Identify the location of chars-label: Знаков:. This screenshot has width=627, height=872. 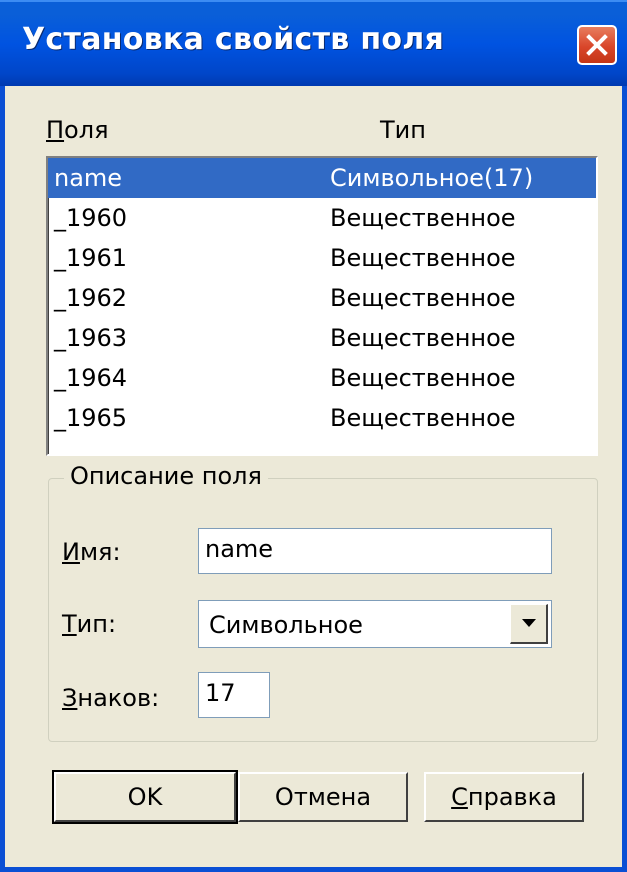
(110, 698).